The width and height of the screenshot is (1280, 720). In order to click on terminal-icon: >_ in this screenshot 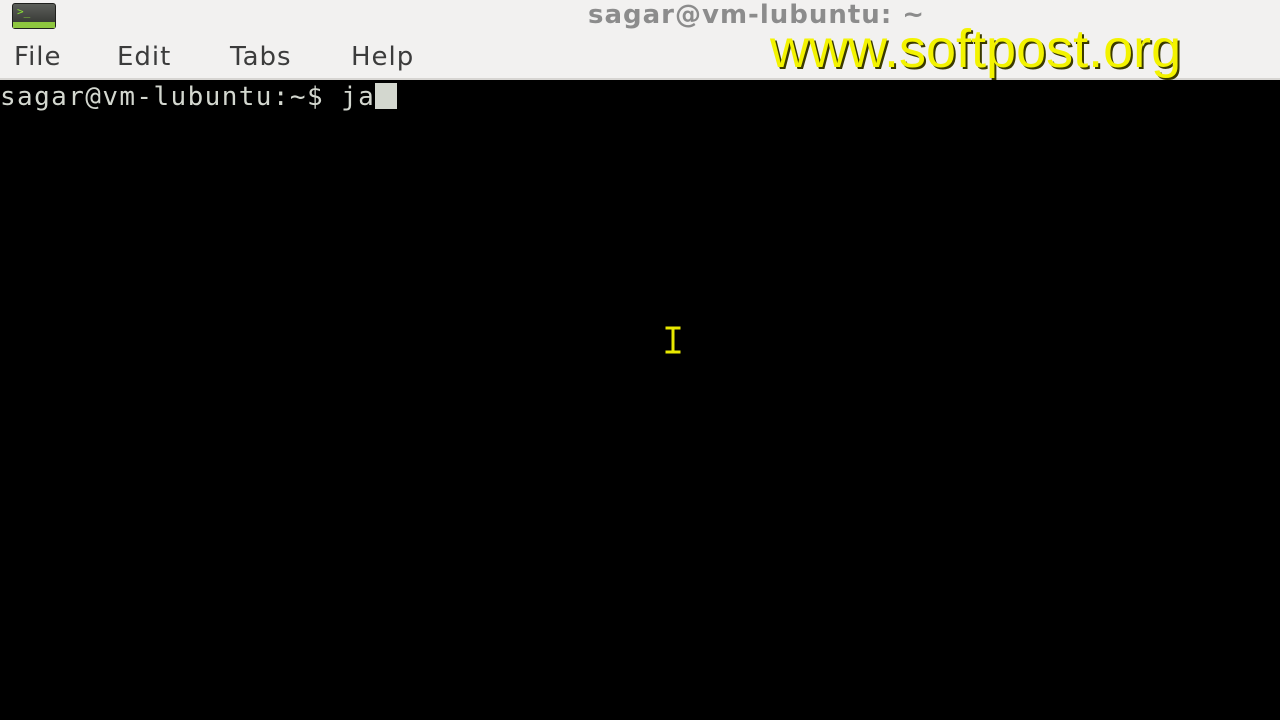, I will do `click(34, 16)`.